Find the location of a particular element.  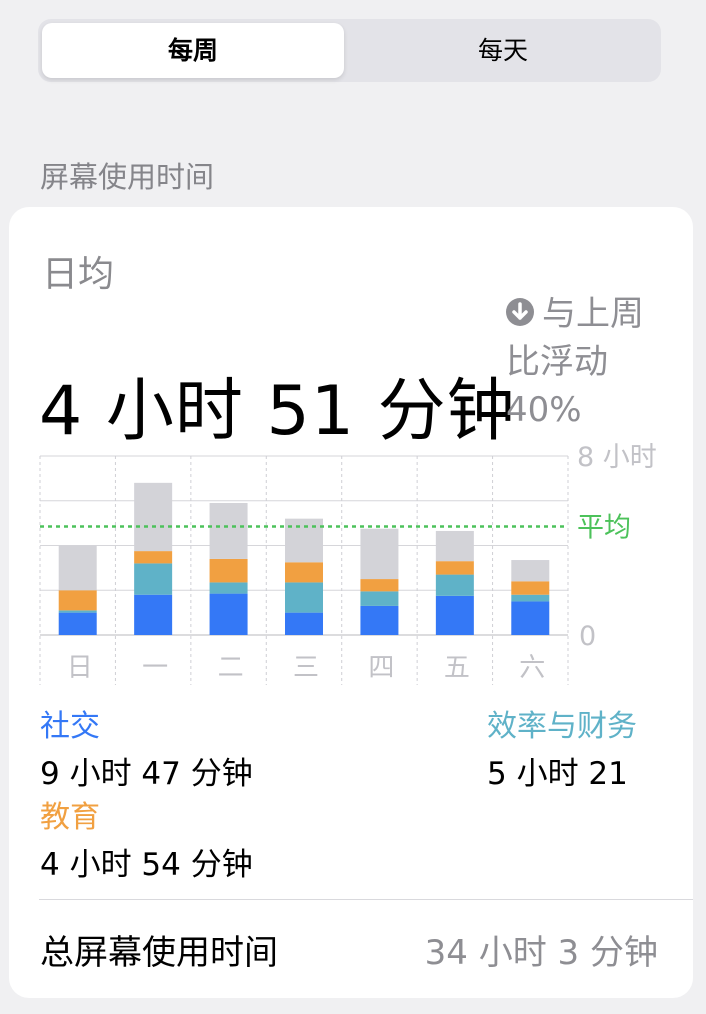

average-label: 平均 is located at coordinates (604, 527).